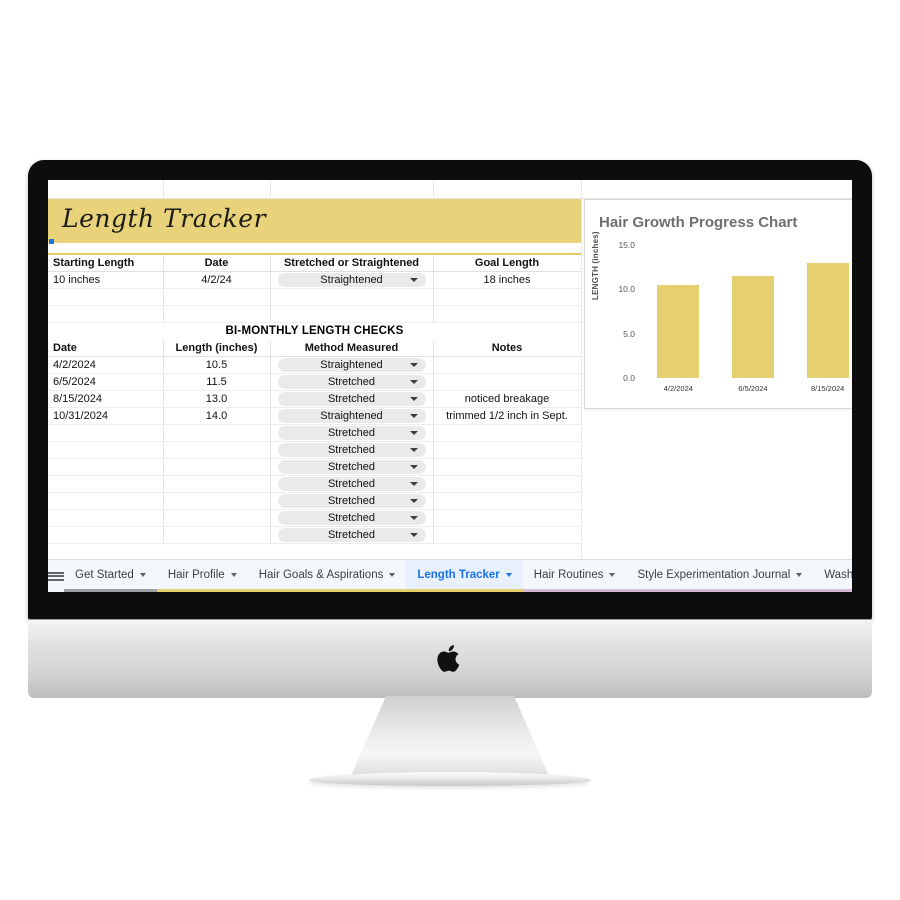 This screenshot has width=900, height=900. I want to click on summary-method-value: Straightened, so click(351, 280).